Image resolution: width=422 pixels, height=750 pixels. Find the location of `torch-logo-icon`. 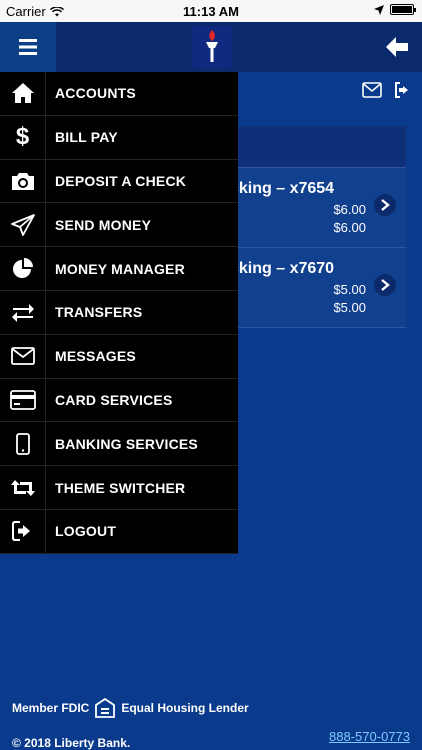

torch-logo-icon is located at coordinates (212, 46).